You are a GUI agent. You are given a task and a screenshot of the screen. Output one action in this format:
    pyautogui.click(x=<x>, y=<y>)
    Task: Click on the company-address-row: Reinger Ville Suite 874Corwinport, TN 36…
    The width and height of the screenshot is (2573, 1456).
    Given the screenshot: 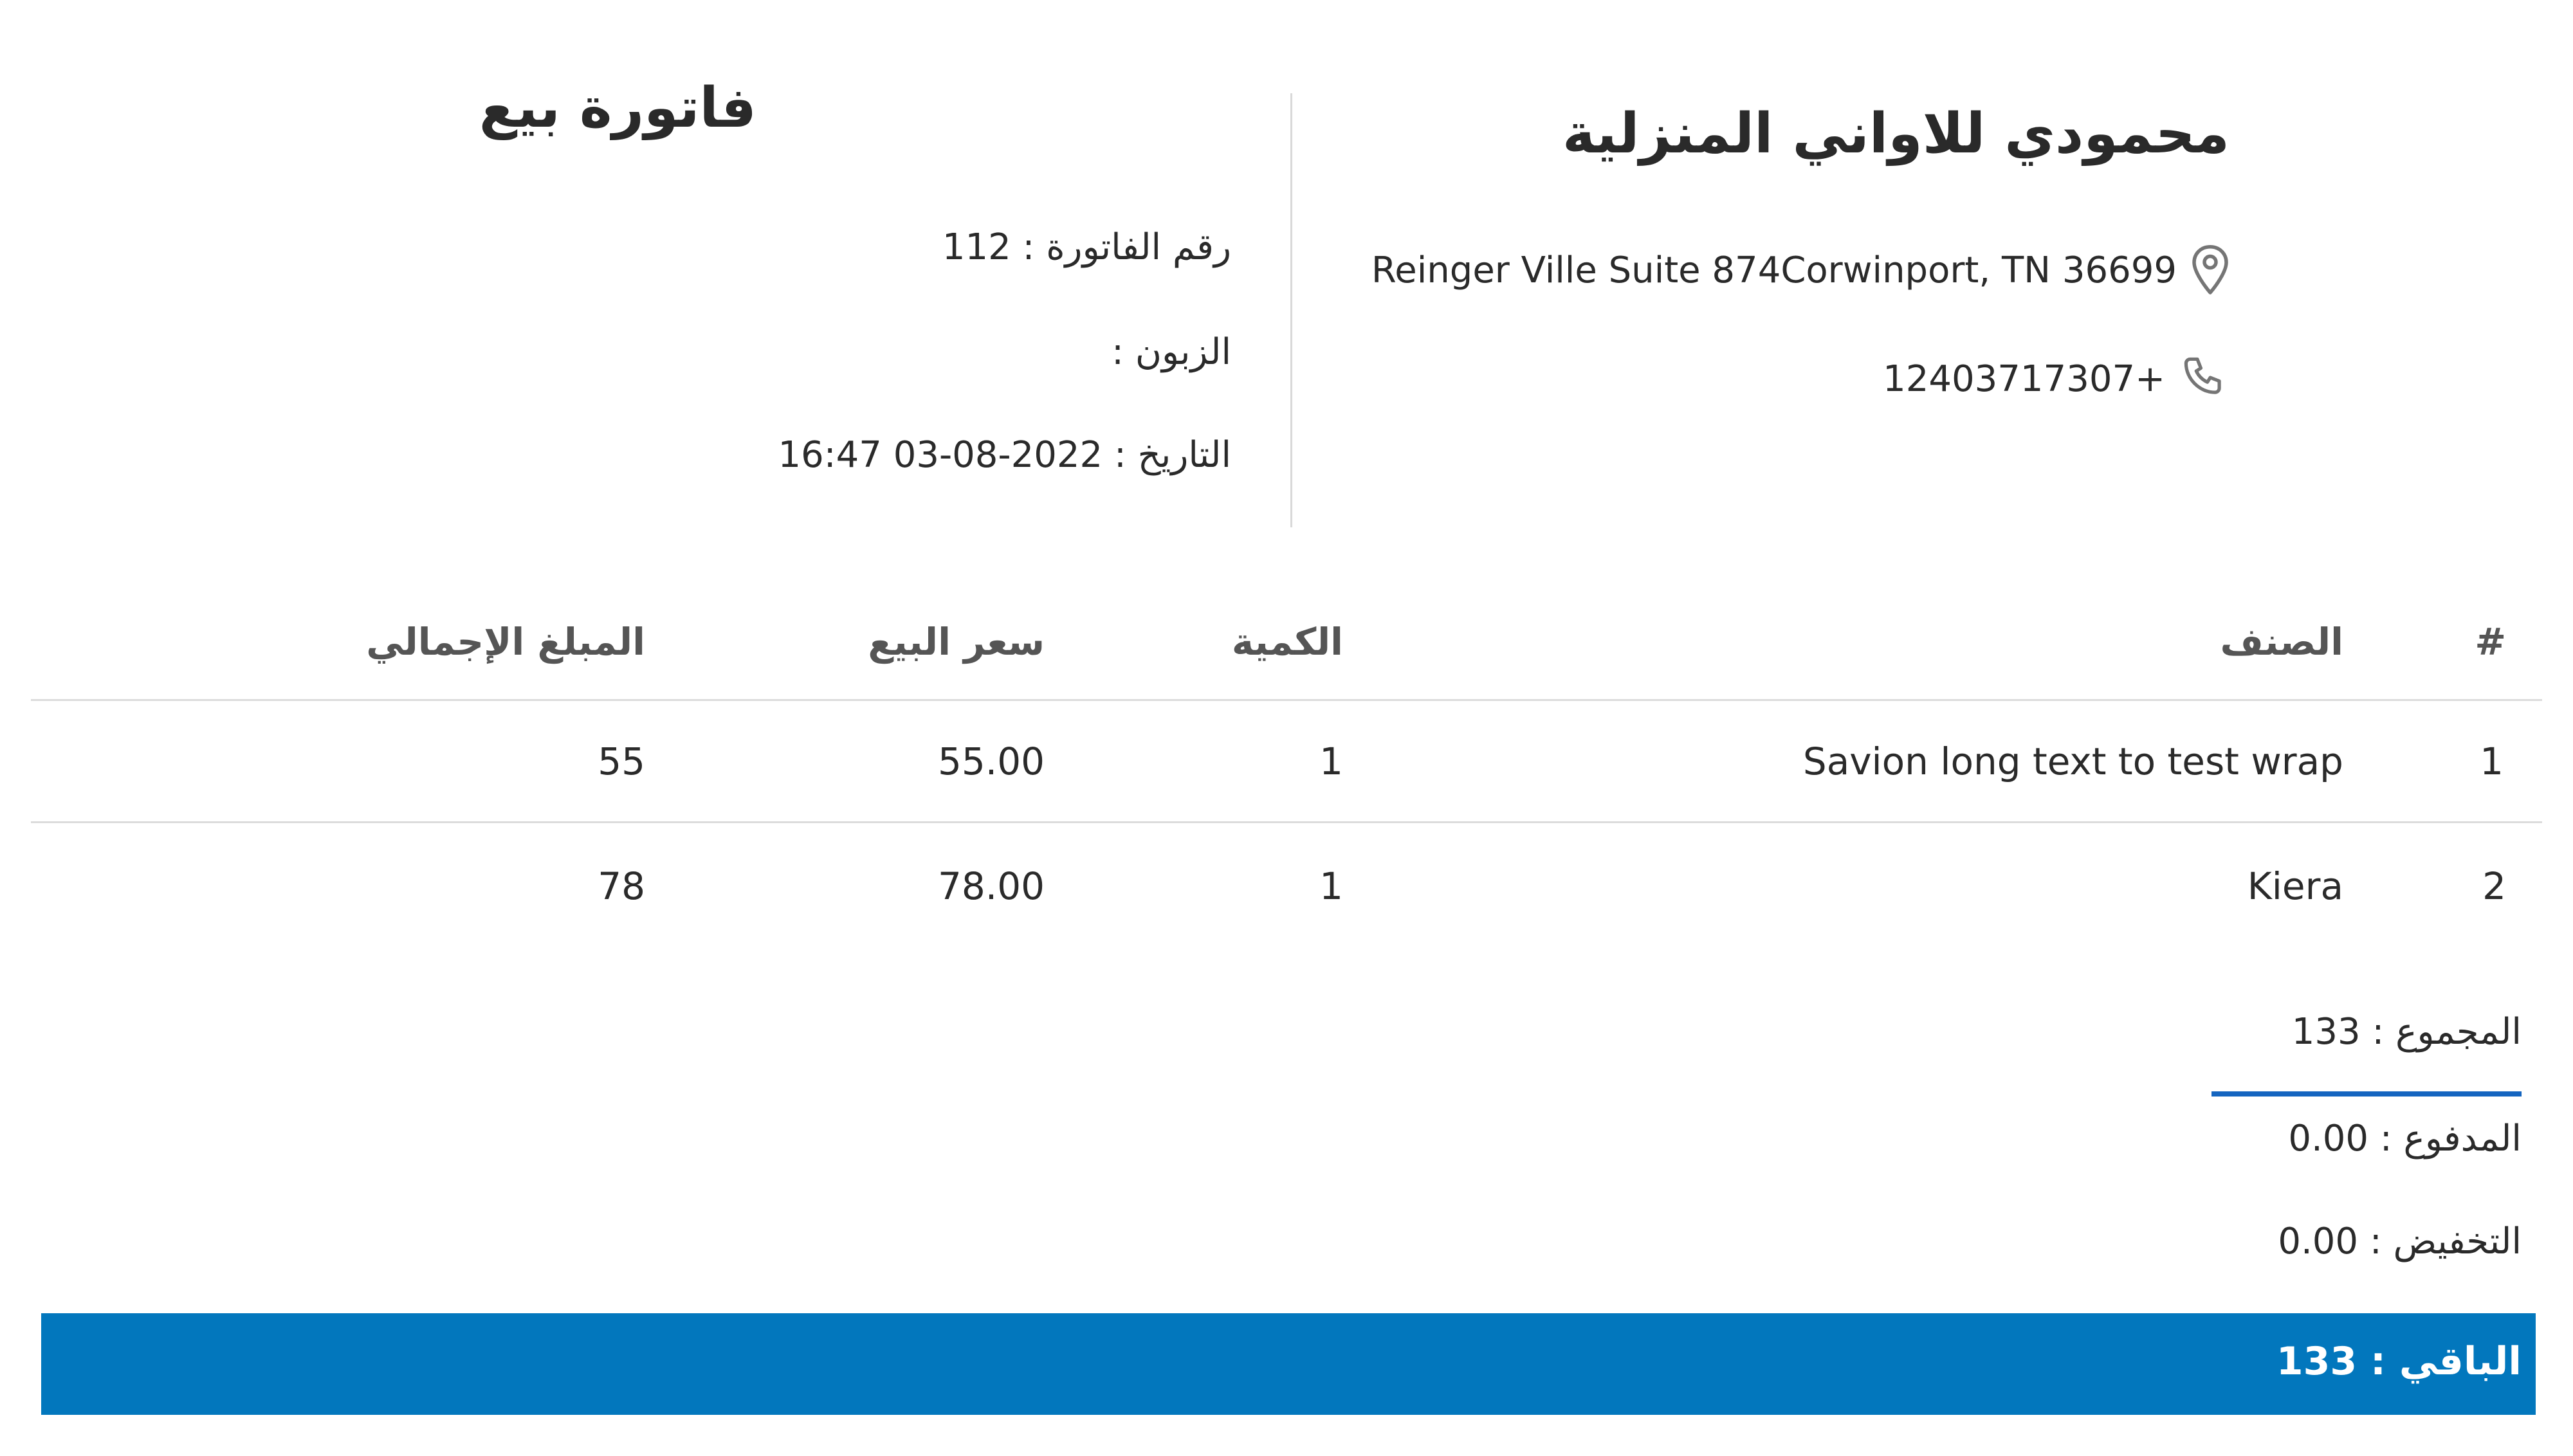 What is the action you would take?
    pyautogui.click(x=1800, y=270)
    